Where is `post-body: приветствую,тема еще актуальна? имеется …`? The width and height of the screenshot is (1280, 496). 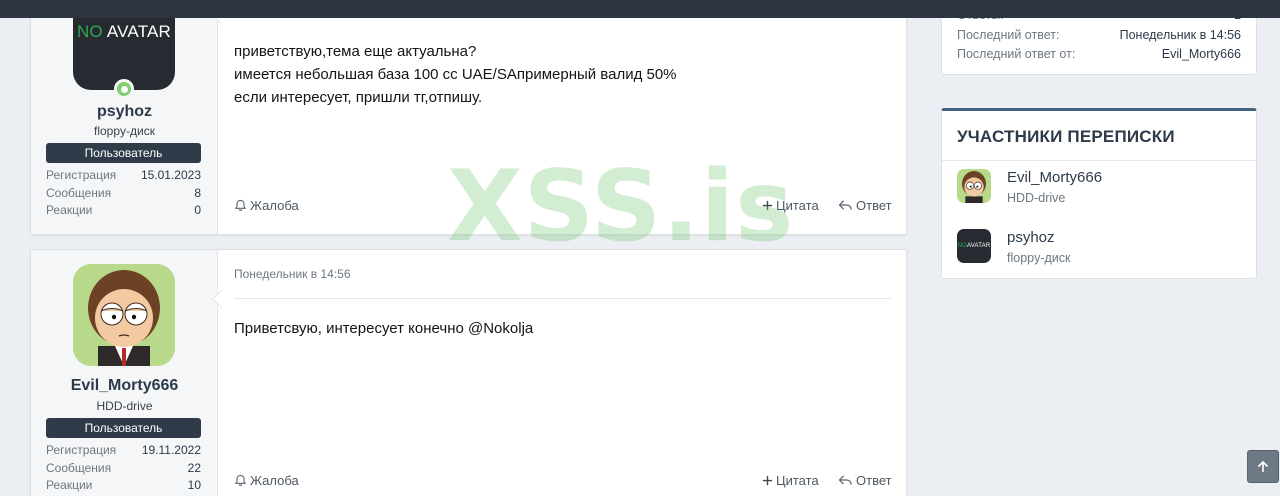
post-body: приветствую,тема еще актуальна? имеется … is located at coordinates (455, 74).